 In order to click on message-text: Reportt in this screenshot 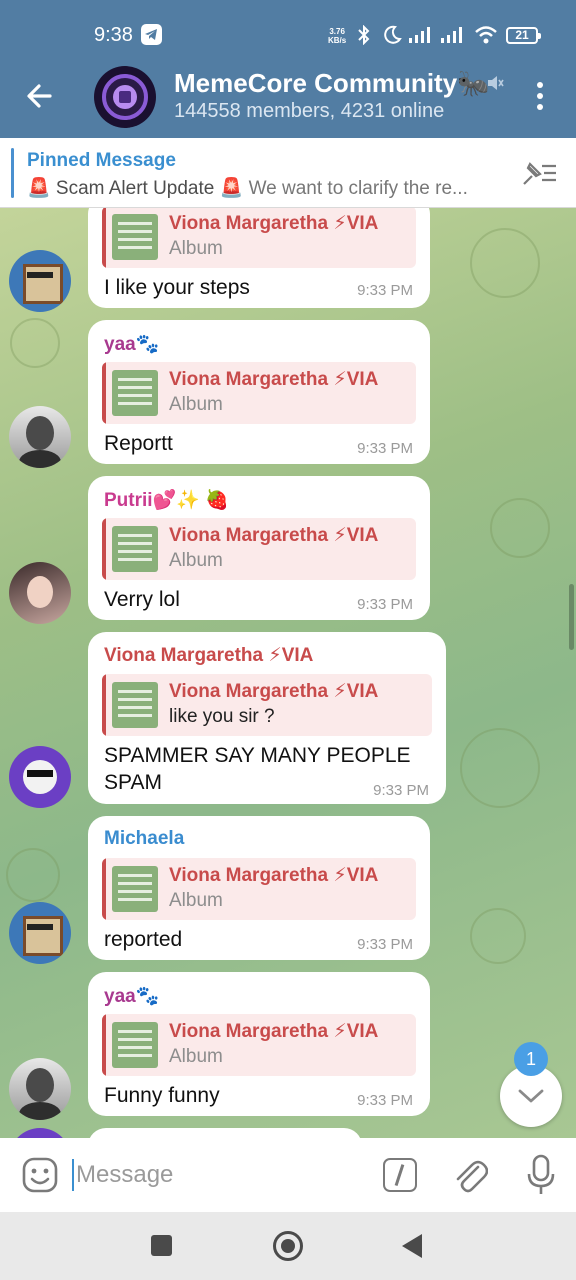, I will do `click(138, 443)`.